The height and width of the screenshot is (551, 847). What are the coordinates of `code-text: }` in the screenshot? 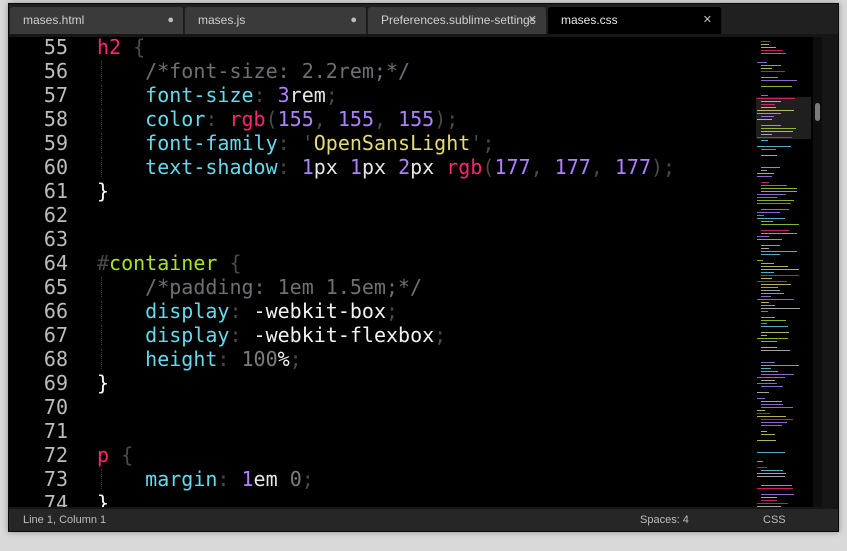 It's located at (103, 191).